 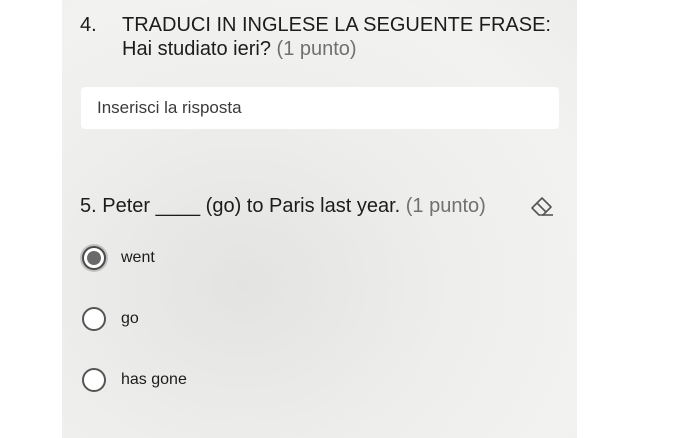 I want to click on question-4-text-line2: Hai studiato ieri? (1 punto), so click(x=352, y=49).